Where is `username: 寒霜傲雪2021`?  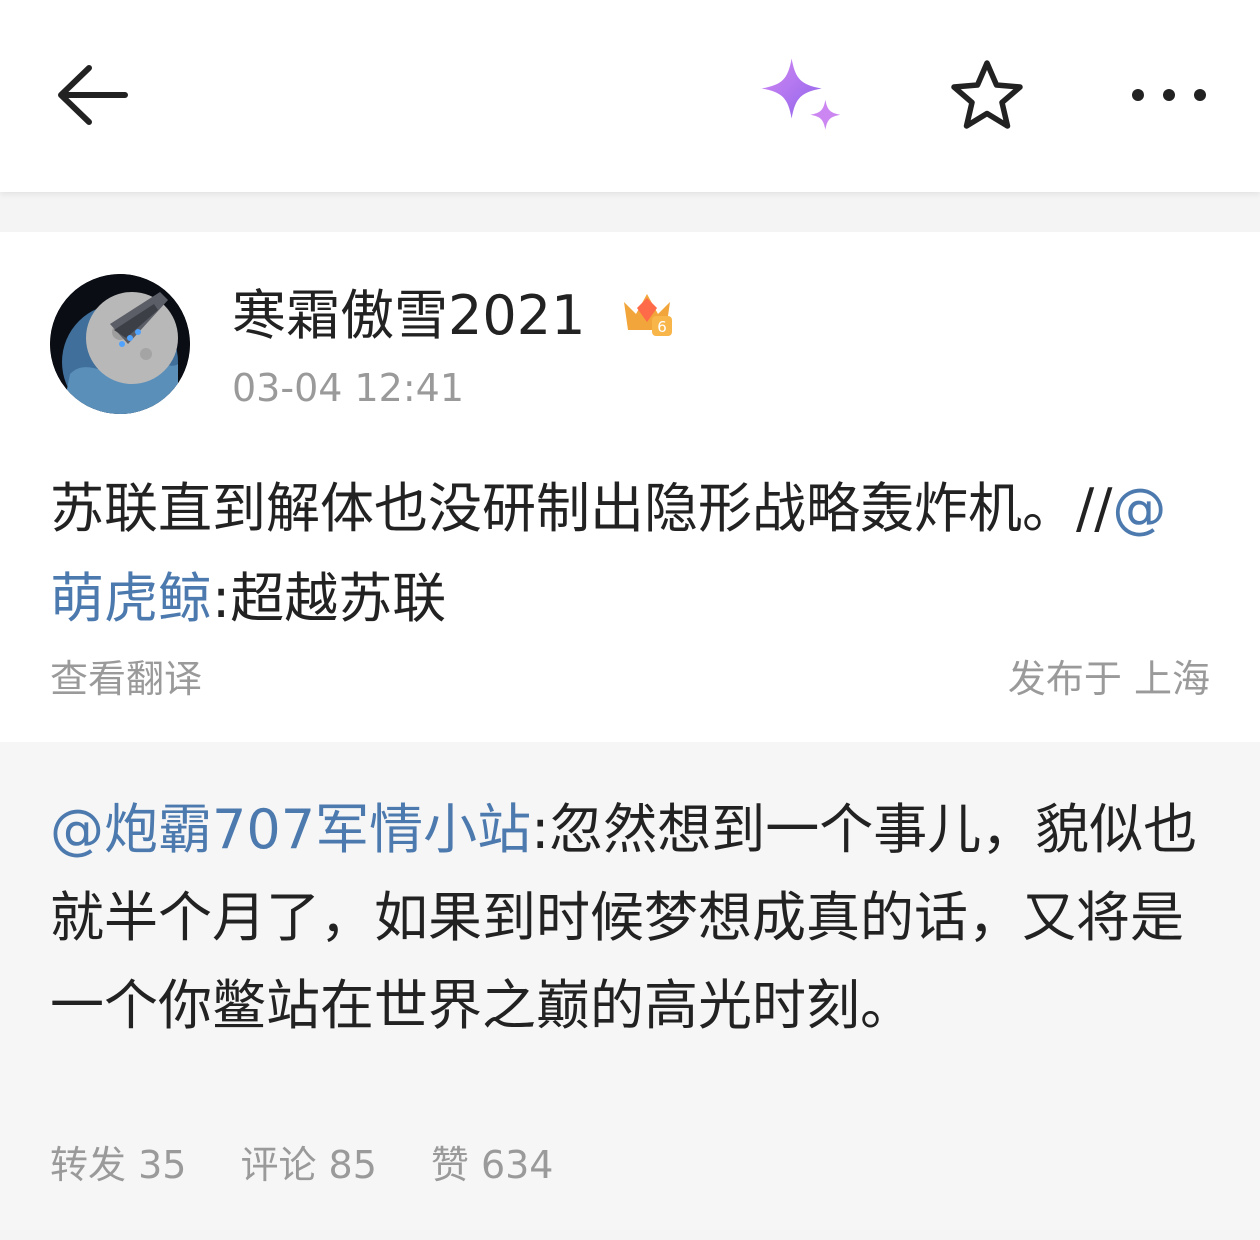 username: 寒霜傲雪2021 is located at coordinates (408, 316).